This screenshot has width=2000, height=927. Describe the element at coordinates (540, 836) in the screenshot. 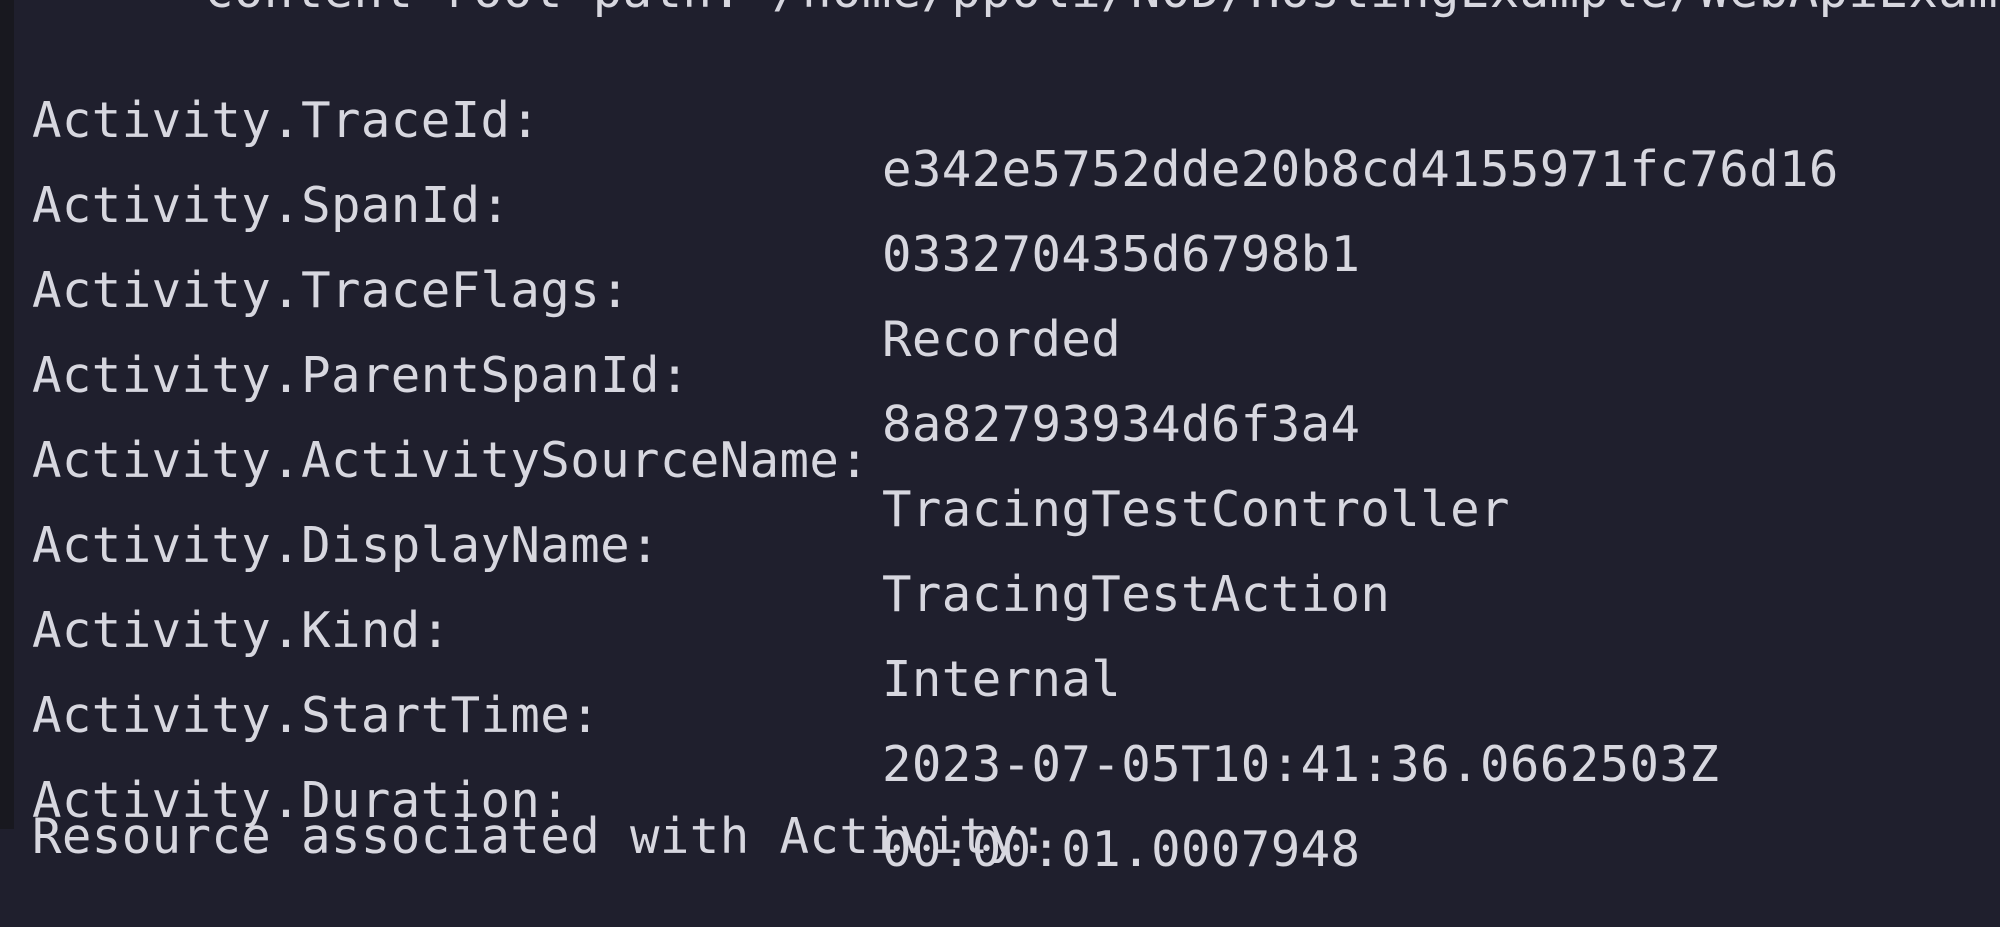

I see `partial-log-line-bottom: Resource associated with Activity:` at that location.